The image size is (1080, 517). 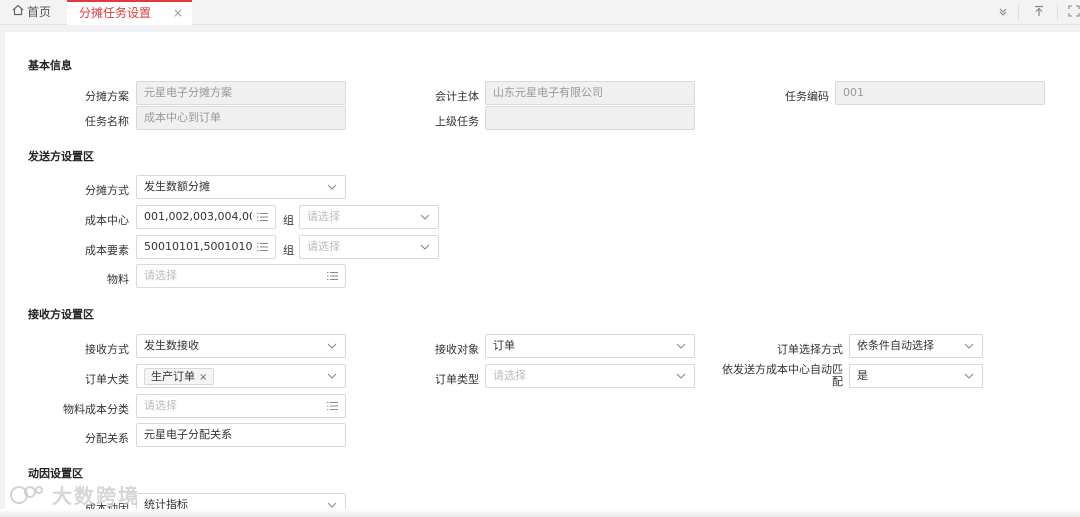 What do you see at coordinates (96, 496) in the screenshot?
I see `watermark-text: 大数跨境` at bounding box center [96, 496].